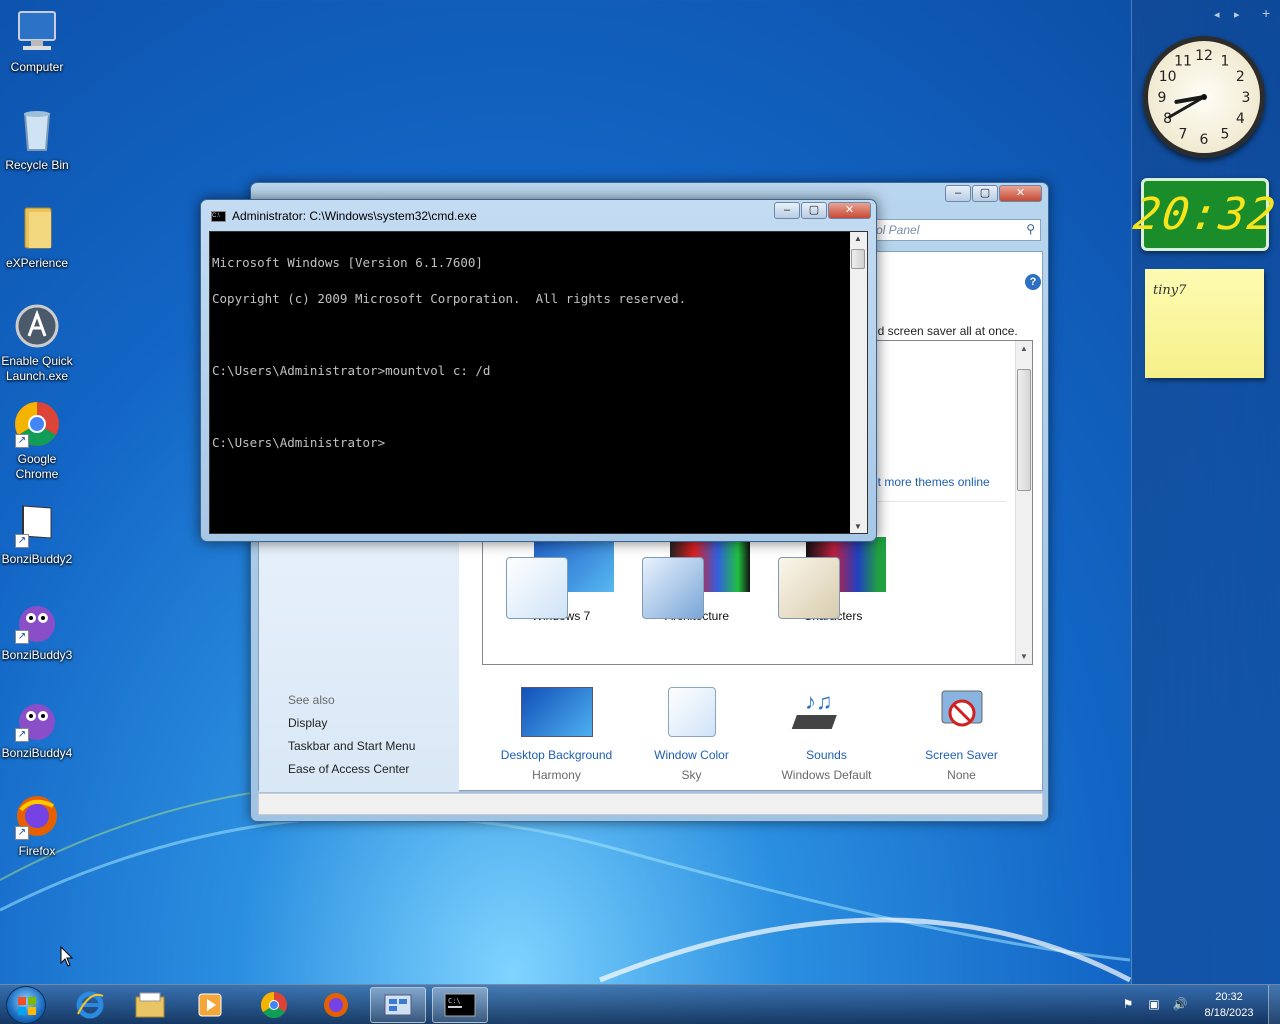 Image resolution: width=1280 pixels, height=1024 pixels. What do you see at coordinates (1225, 134) in the screenshot?
I see `clock-numeral: 5` at bounding box center [1225, 134].